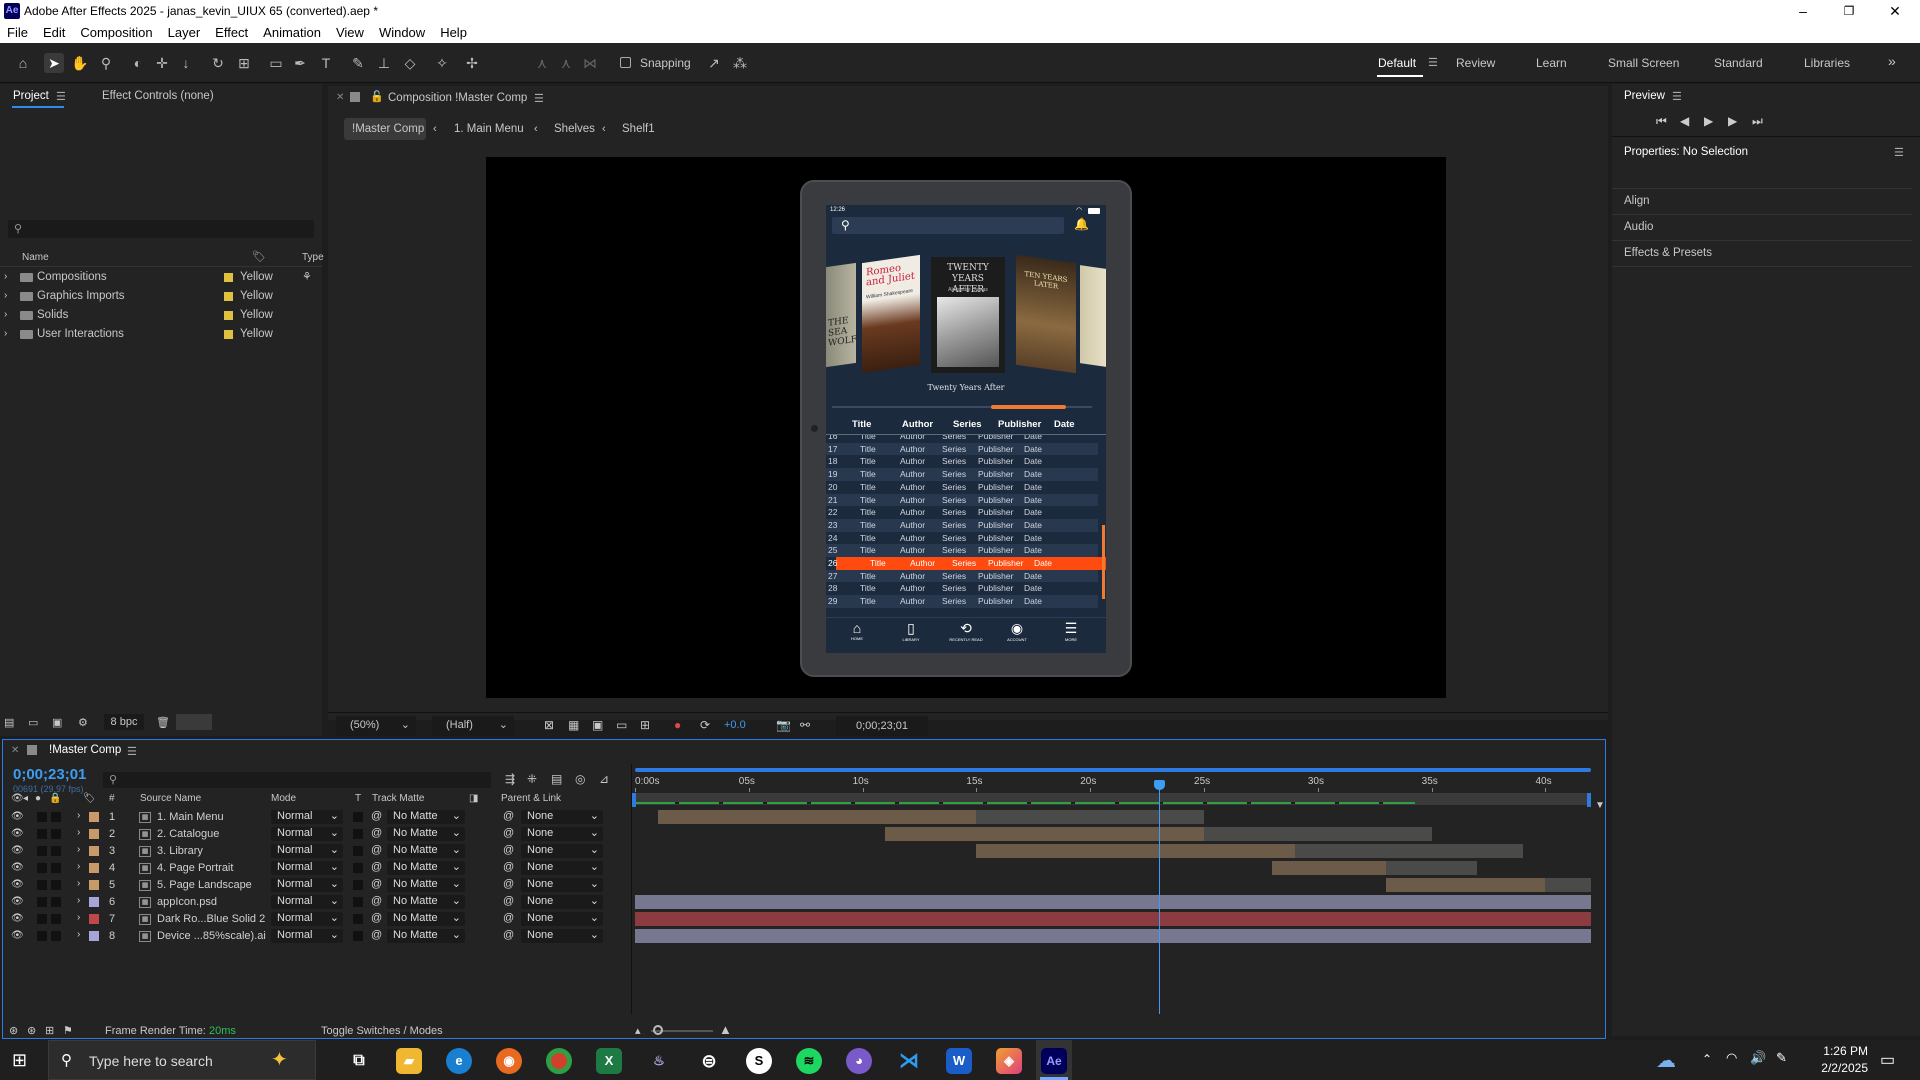 The height and width of the screenshot is (1080, 1920). I want to click on task-view-icon: ⧉, so click(359, 1061).